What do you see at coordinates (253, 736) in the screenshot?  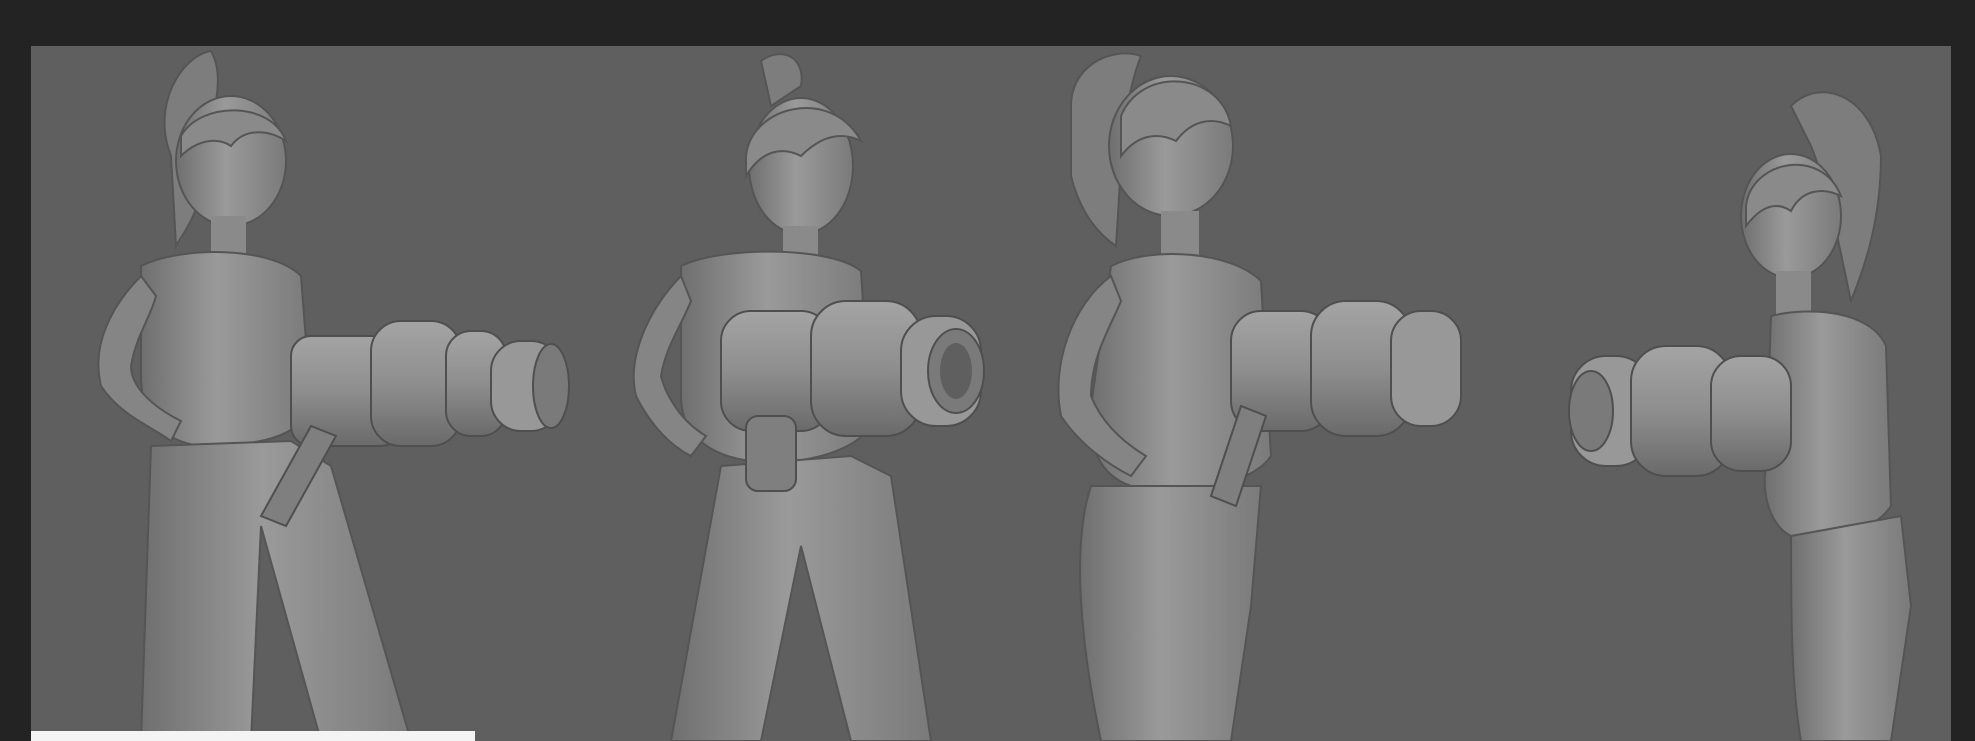 I see `scale-bar` at bounding box center [253, 736].